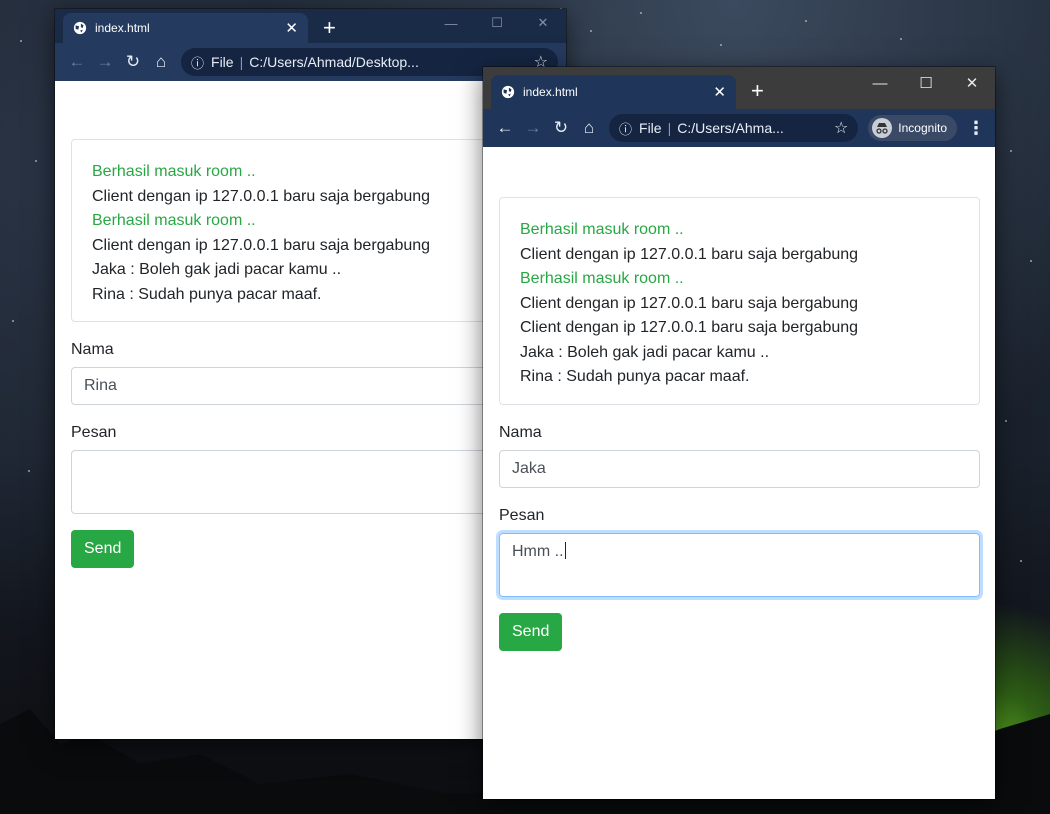 The width and height of the screenshot is (1050, 814). Describe the element at coordinates (739, 564) in the screenshot. I see `message-textarea: Hmm ..` at that location.